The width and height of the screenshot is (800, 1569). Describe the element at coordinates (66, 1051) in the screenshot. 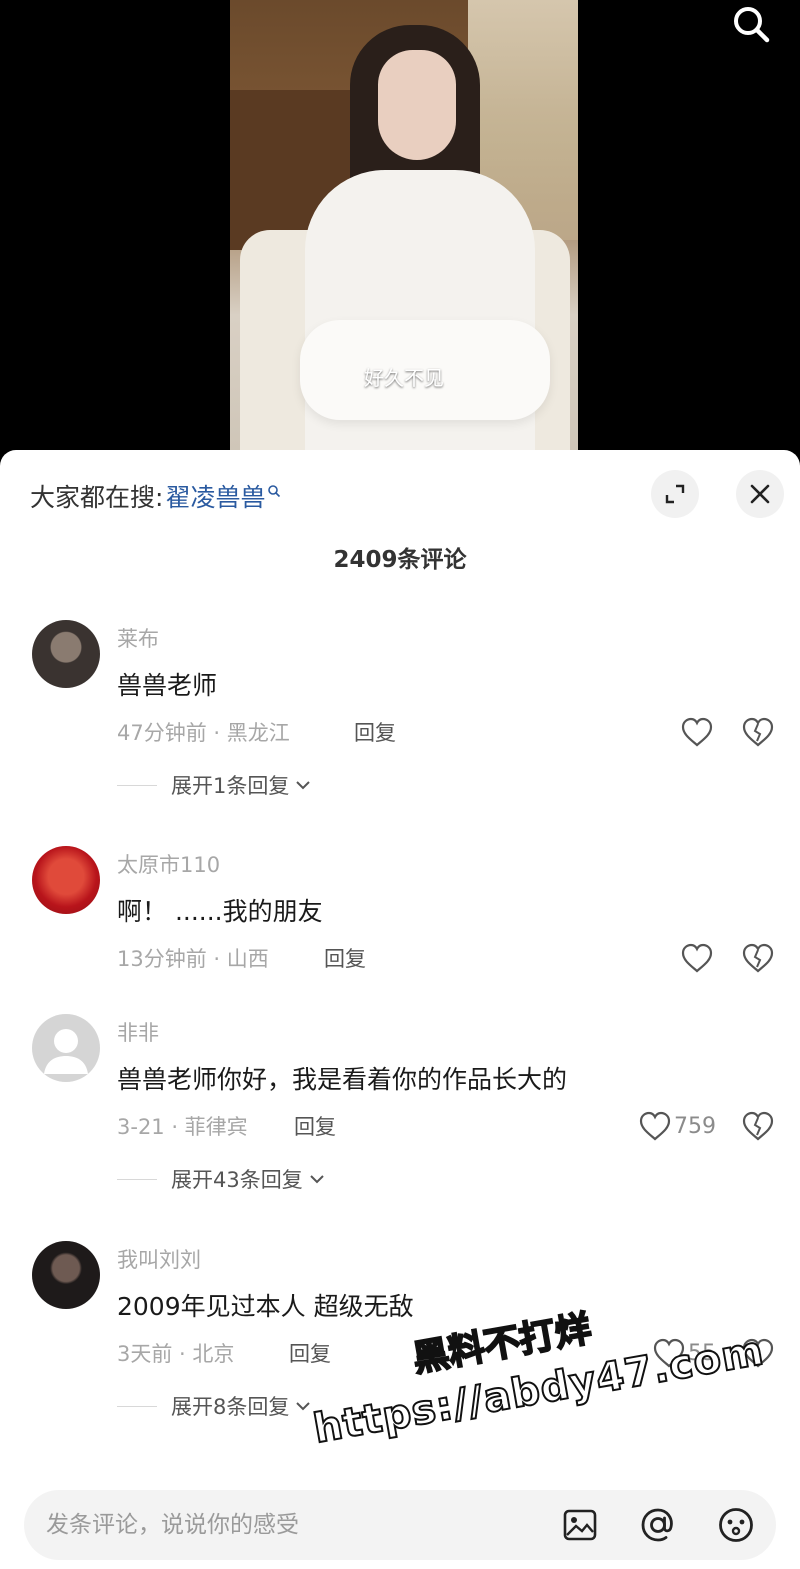

I see `default-avatar-icon` at that location.